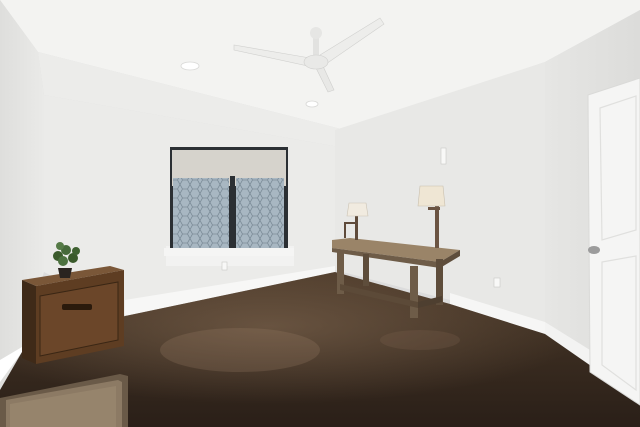 This screenshot has width=640, height=427. What do you see at coordinates (260, 215) in the screenshot?
I see `window-pane-right` at bounding box center [260, 215].